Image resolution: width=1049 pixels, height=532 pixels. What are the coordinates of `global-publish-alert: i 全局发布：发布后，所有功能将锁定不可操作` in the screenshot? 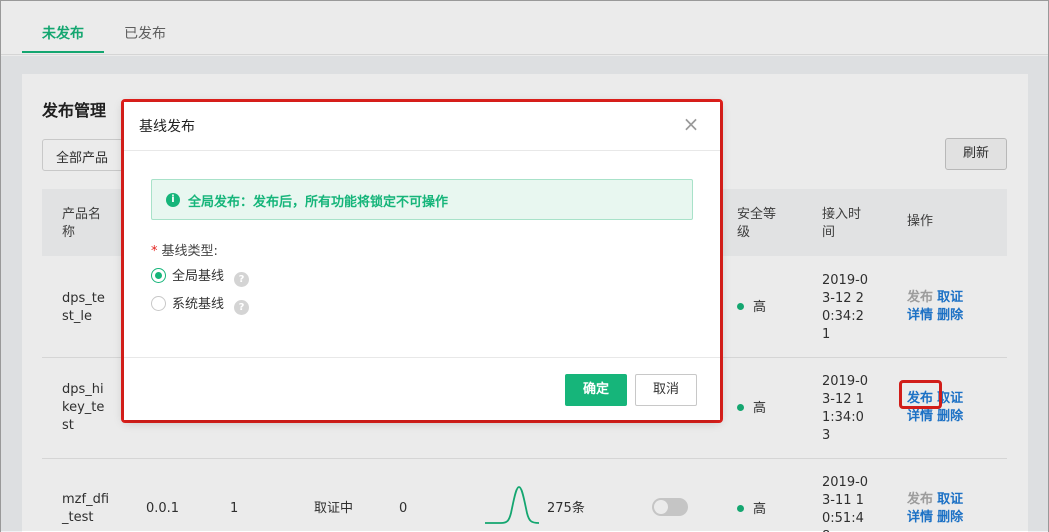 It's located at (422, 199).